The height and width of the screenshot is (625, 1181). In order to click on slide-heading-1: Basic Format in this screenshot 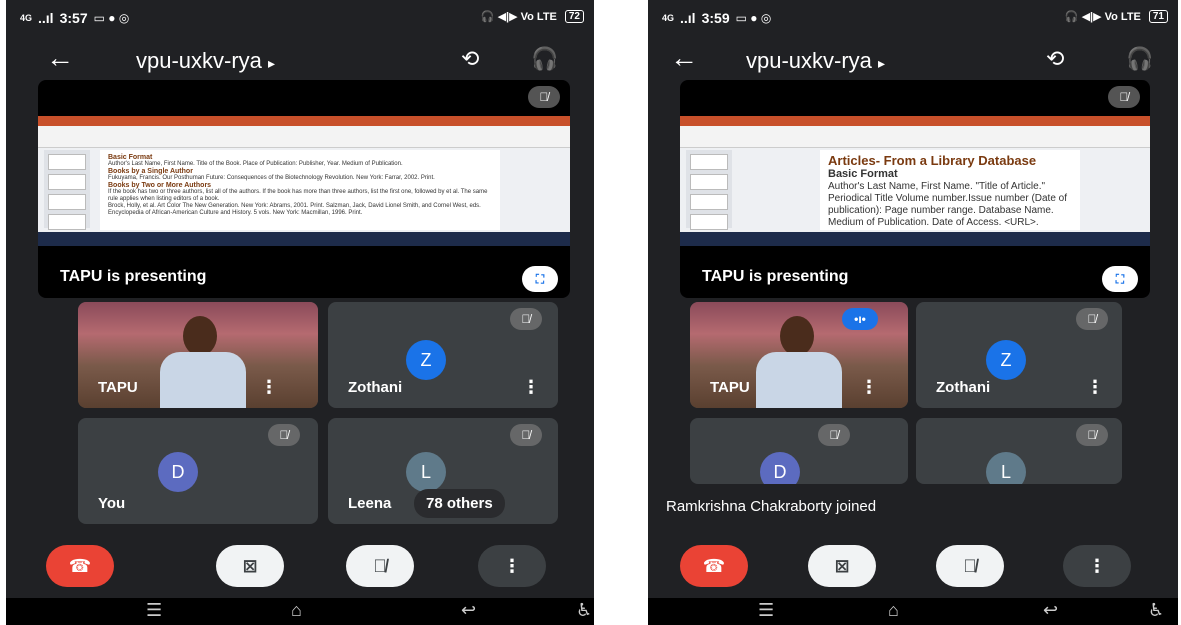, I will do `click(130, 157)`.